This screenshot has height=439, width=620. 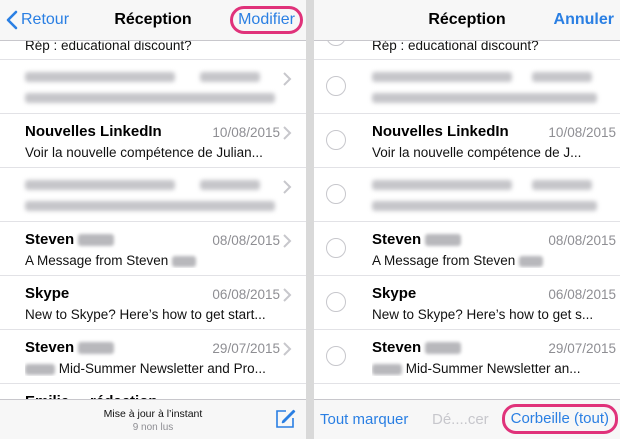 I want to click on back-label: Retour, so click(x=45, y=19).